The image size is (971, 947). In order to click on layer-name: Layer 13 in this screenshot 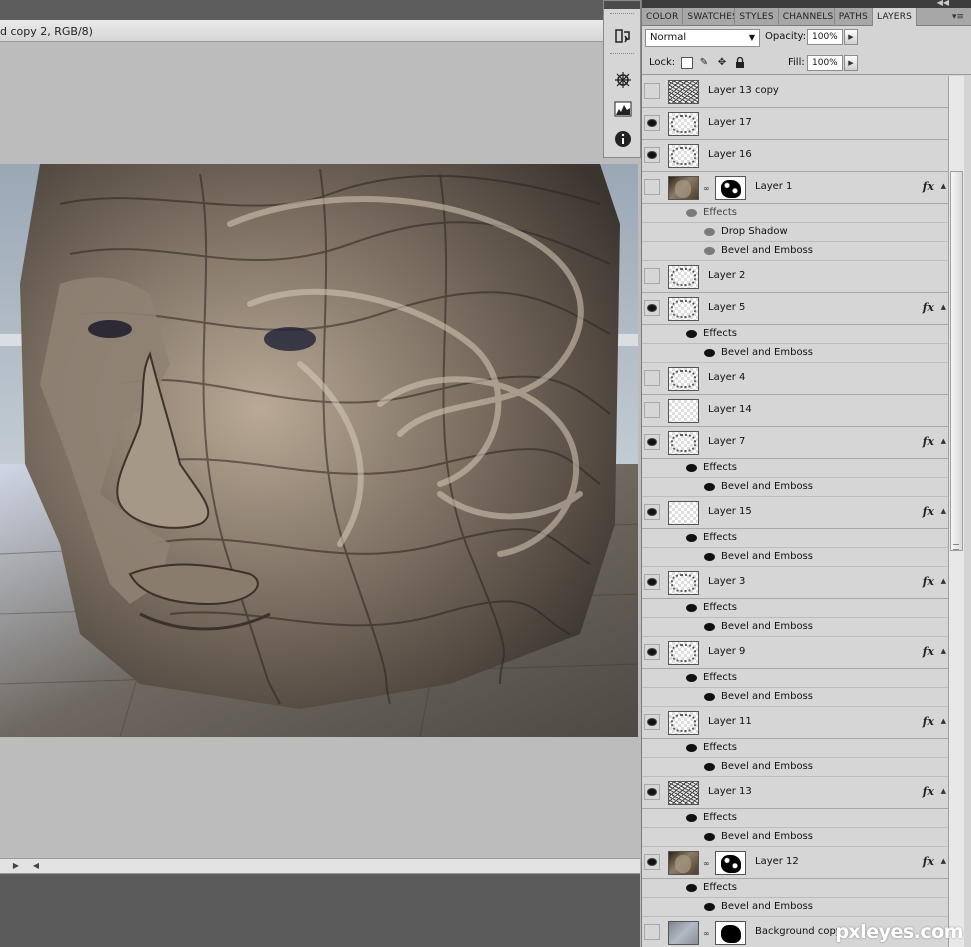, I will do `click(730, 791)`.